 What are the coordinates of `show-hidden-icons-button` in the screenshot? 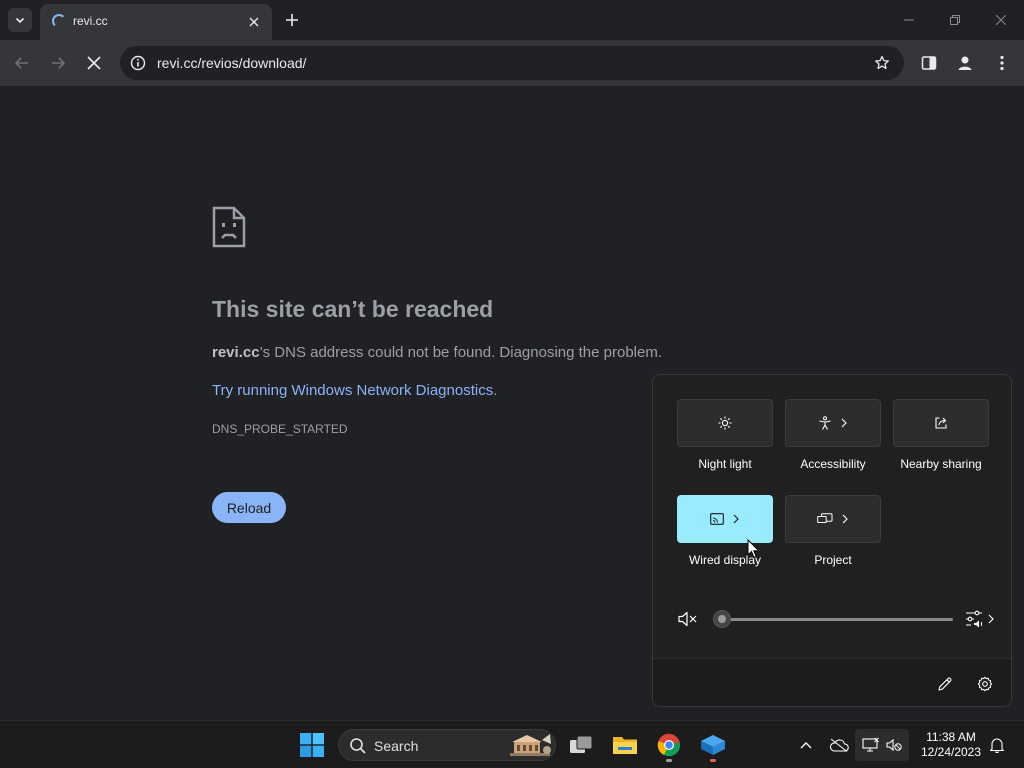 It's located at (806, 745).